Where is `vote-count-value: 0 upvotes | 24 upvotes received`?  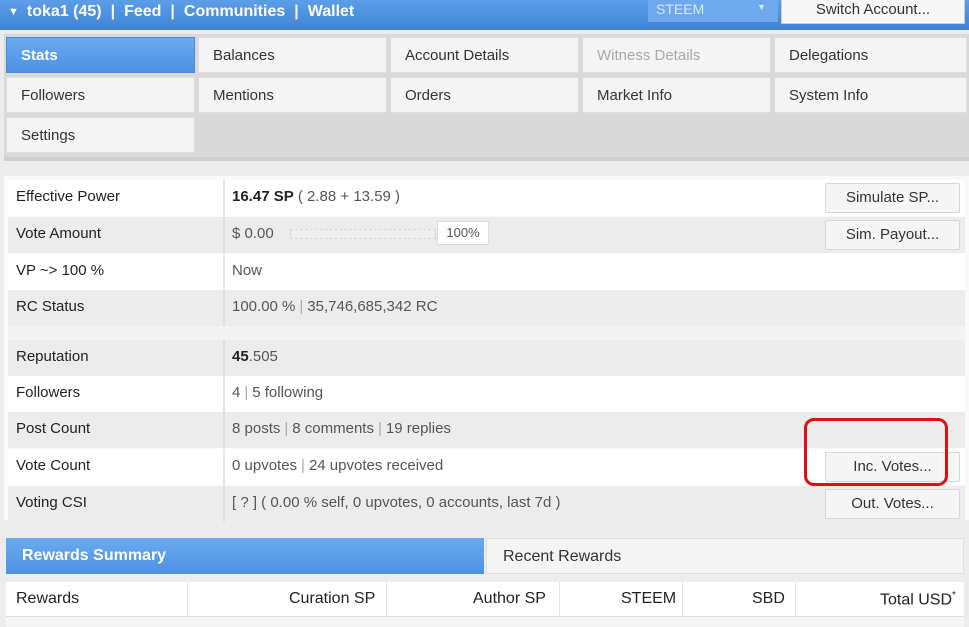 vote-count-value: 0 upvotes | 24 upvotes received is located at coordinates (337, 465).